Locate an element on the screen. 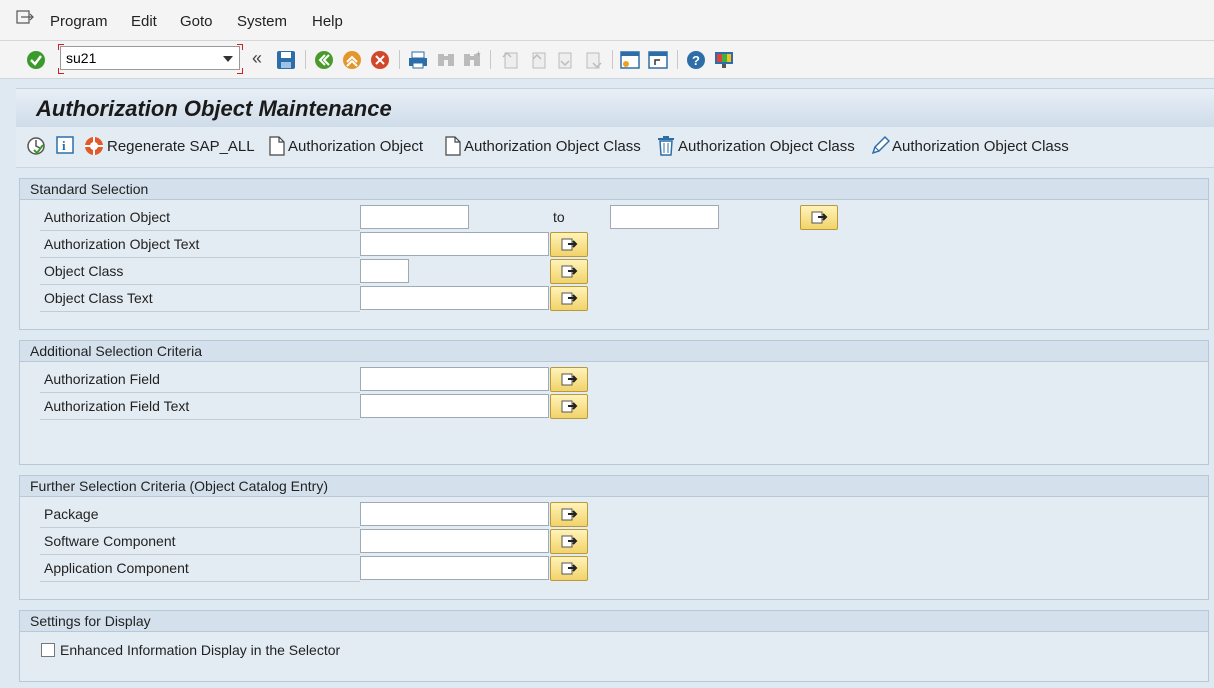 Image resolution: width=1214 pixels, height=688 pixels. object-class-text-field is located at coordinates (454, 298).